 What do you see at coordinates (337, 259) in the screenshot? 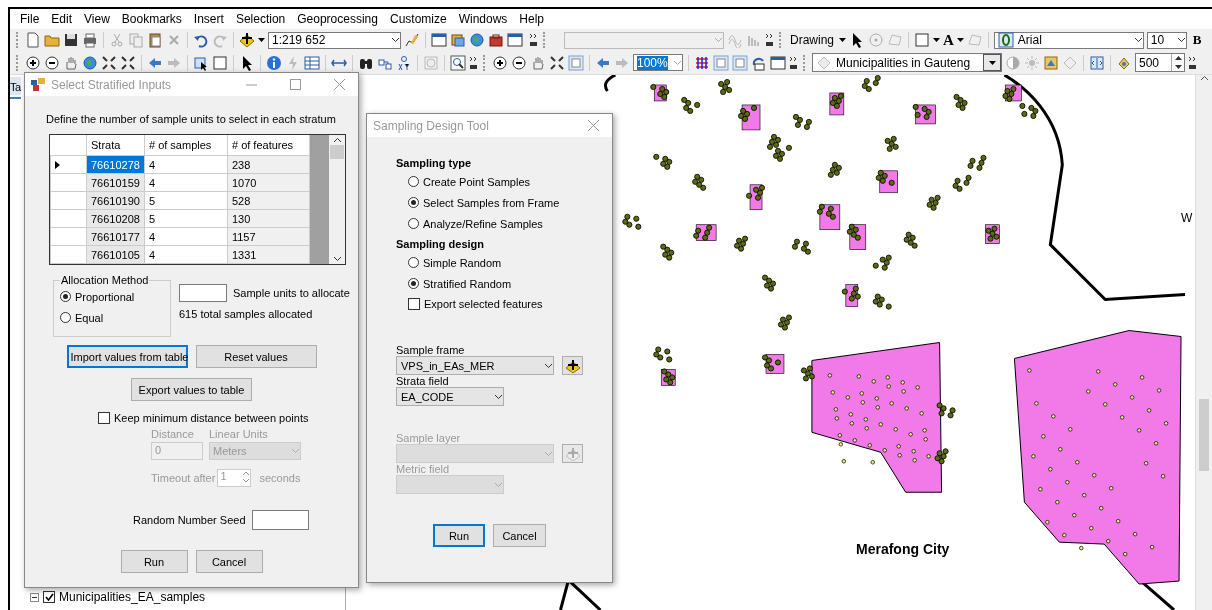
I see `scroll-down-icon` at bounding box center [337, 259].